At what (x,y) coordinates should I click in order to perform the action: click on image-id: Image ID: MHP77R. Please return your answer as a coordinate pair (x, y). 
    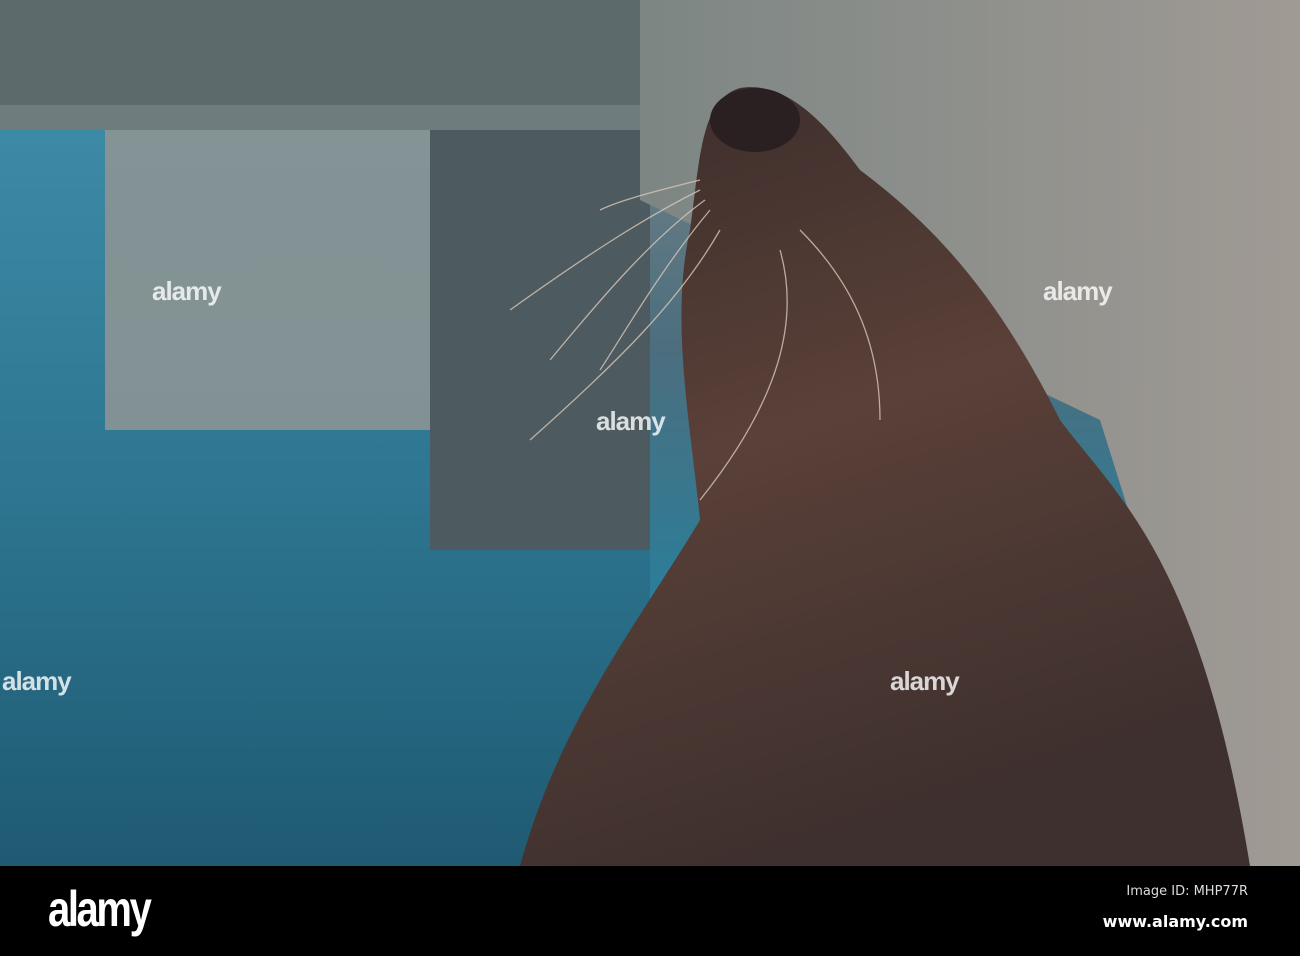
    Looking at the image, I should click on (1187, 891).